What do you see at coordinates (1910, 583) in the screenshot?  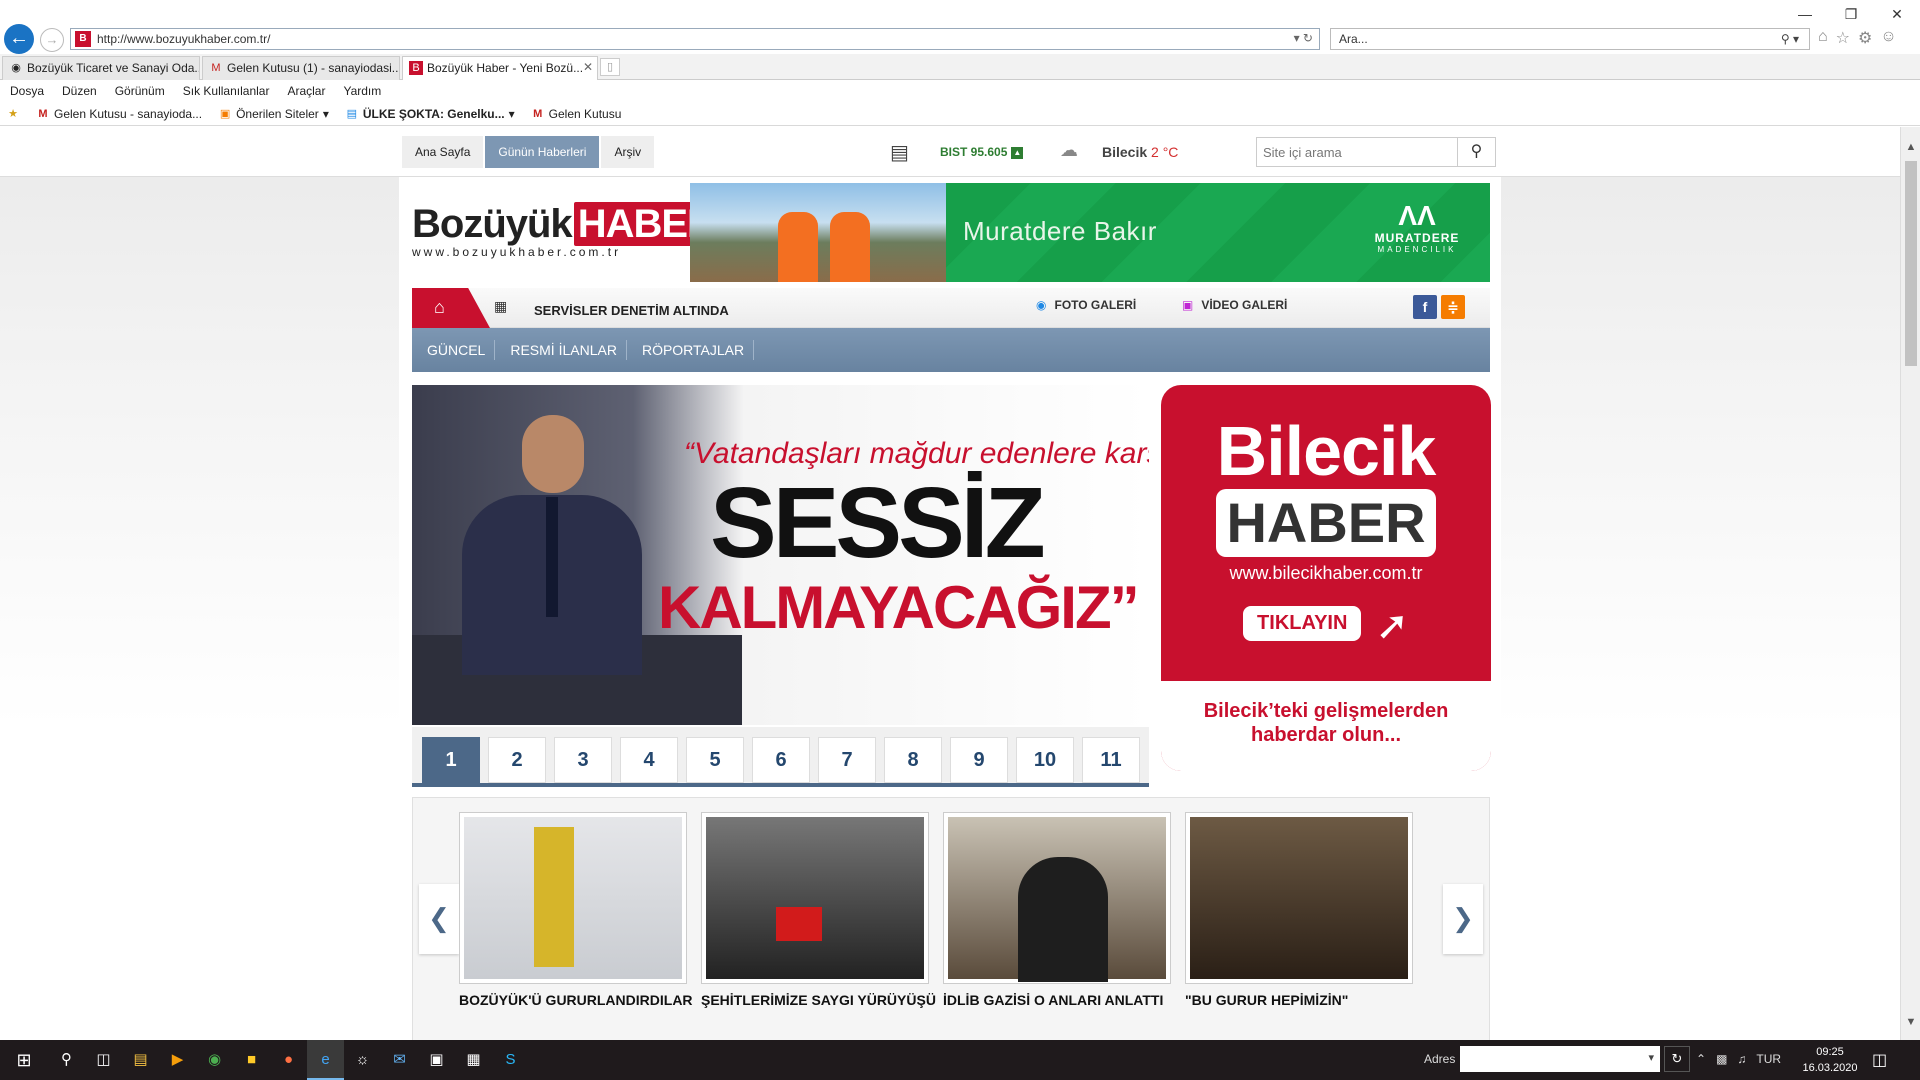 I see `vertical-scrollbar: ▲ ▼` at bounding box center [1910, 583].